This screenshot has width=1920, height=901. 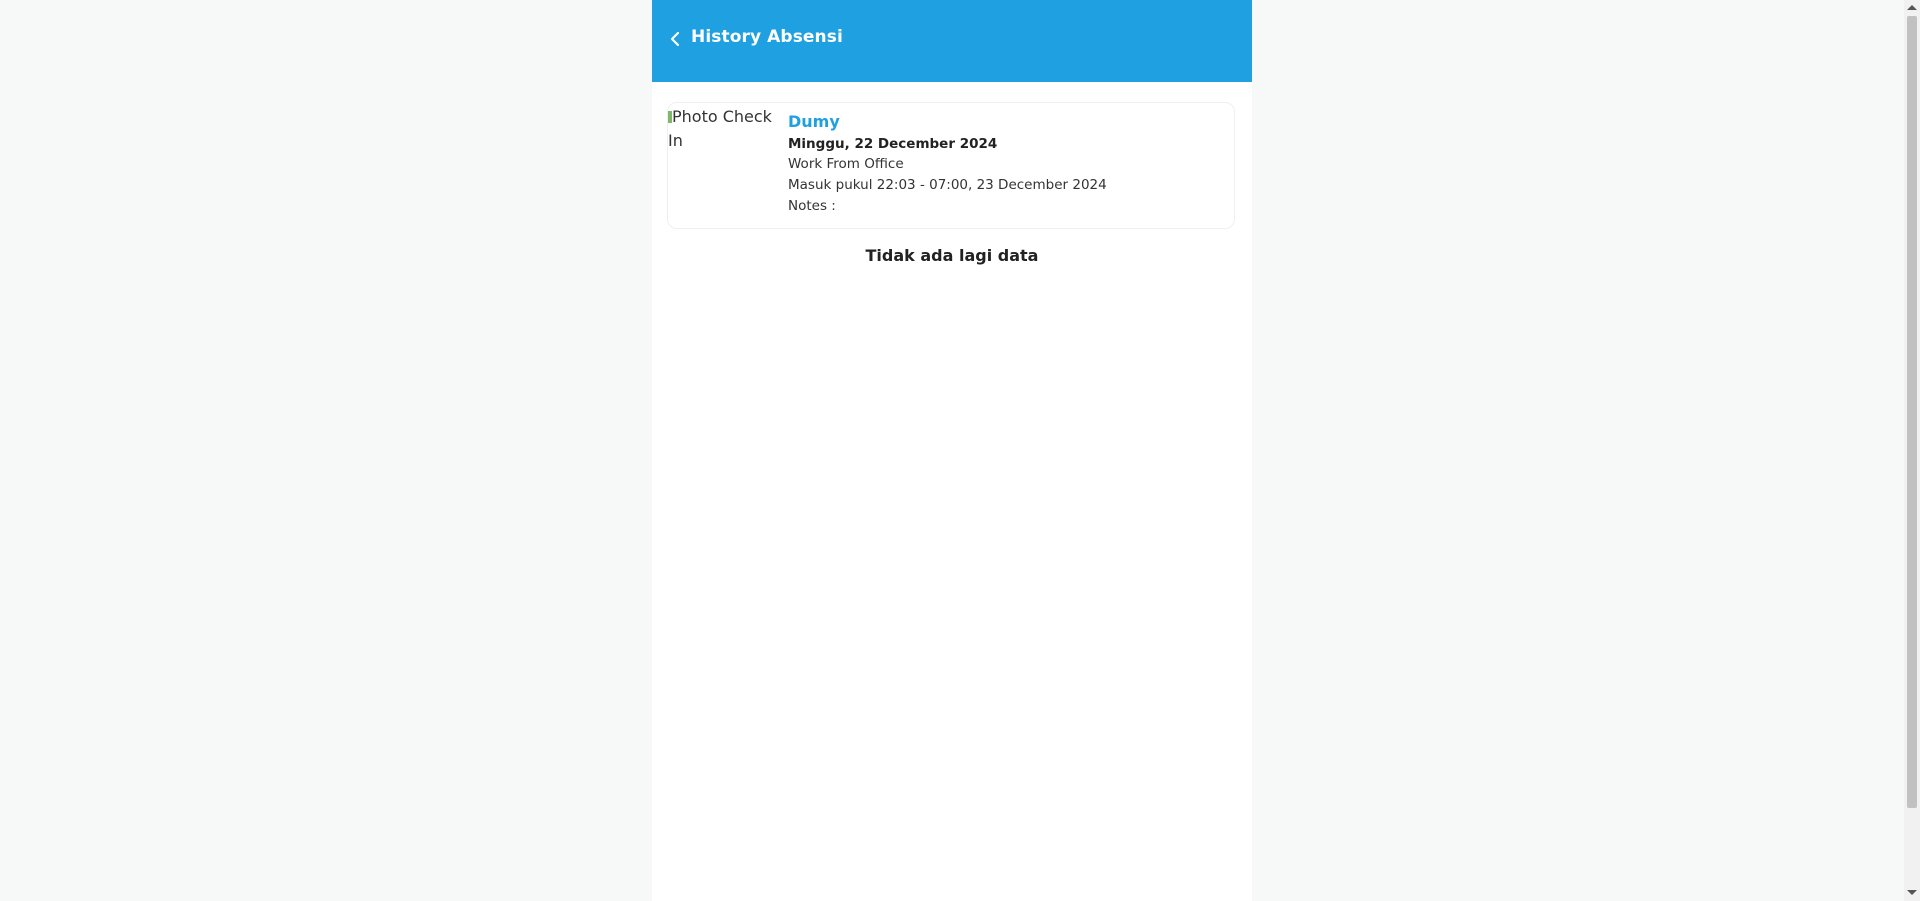 What do you see at coordinates (846, 164) in the screenshot?
I see `work-type: Work From Office` at bounding box center [846, 164].